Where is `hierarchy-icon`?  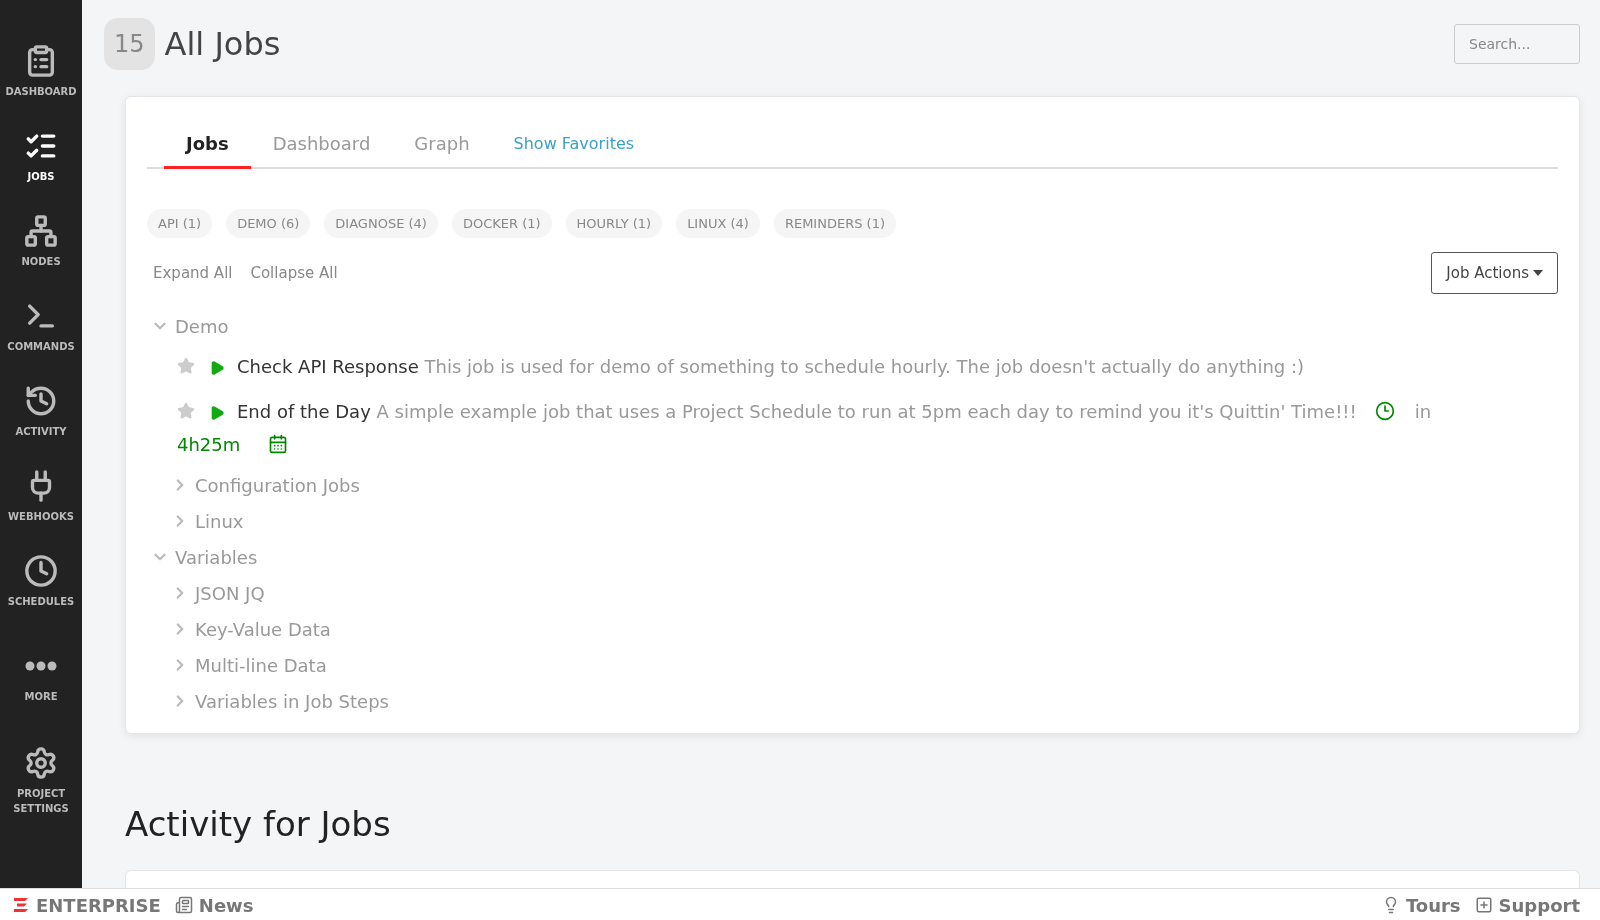 hierarchy-icon is located at coordinates (41, 231).